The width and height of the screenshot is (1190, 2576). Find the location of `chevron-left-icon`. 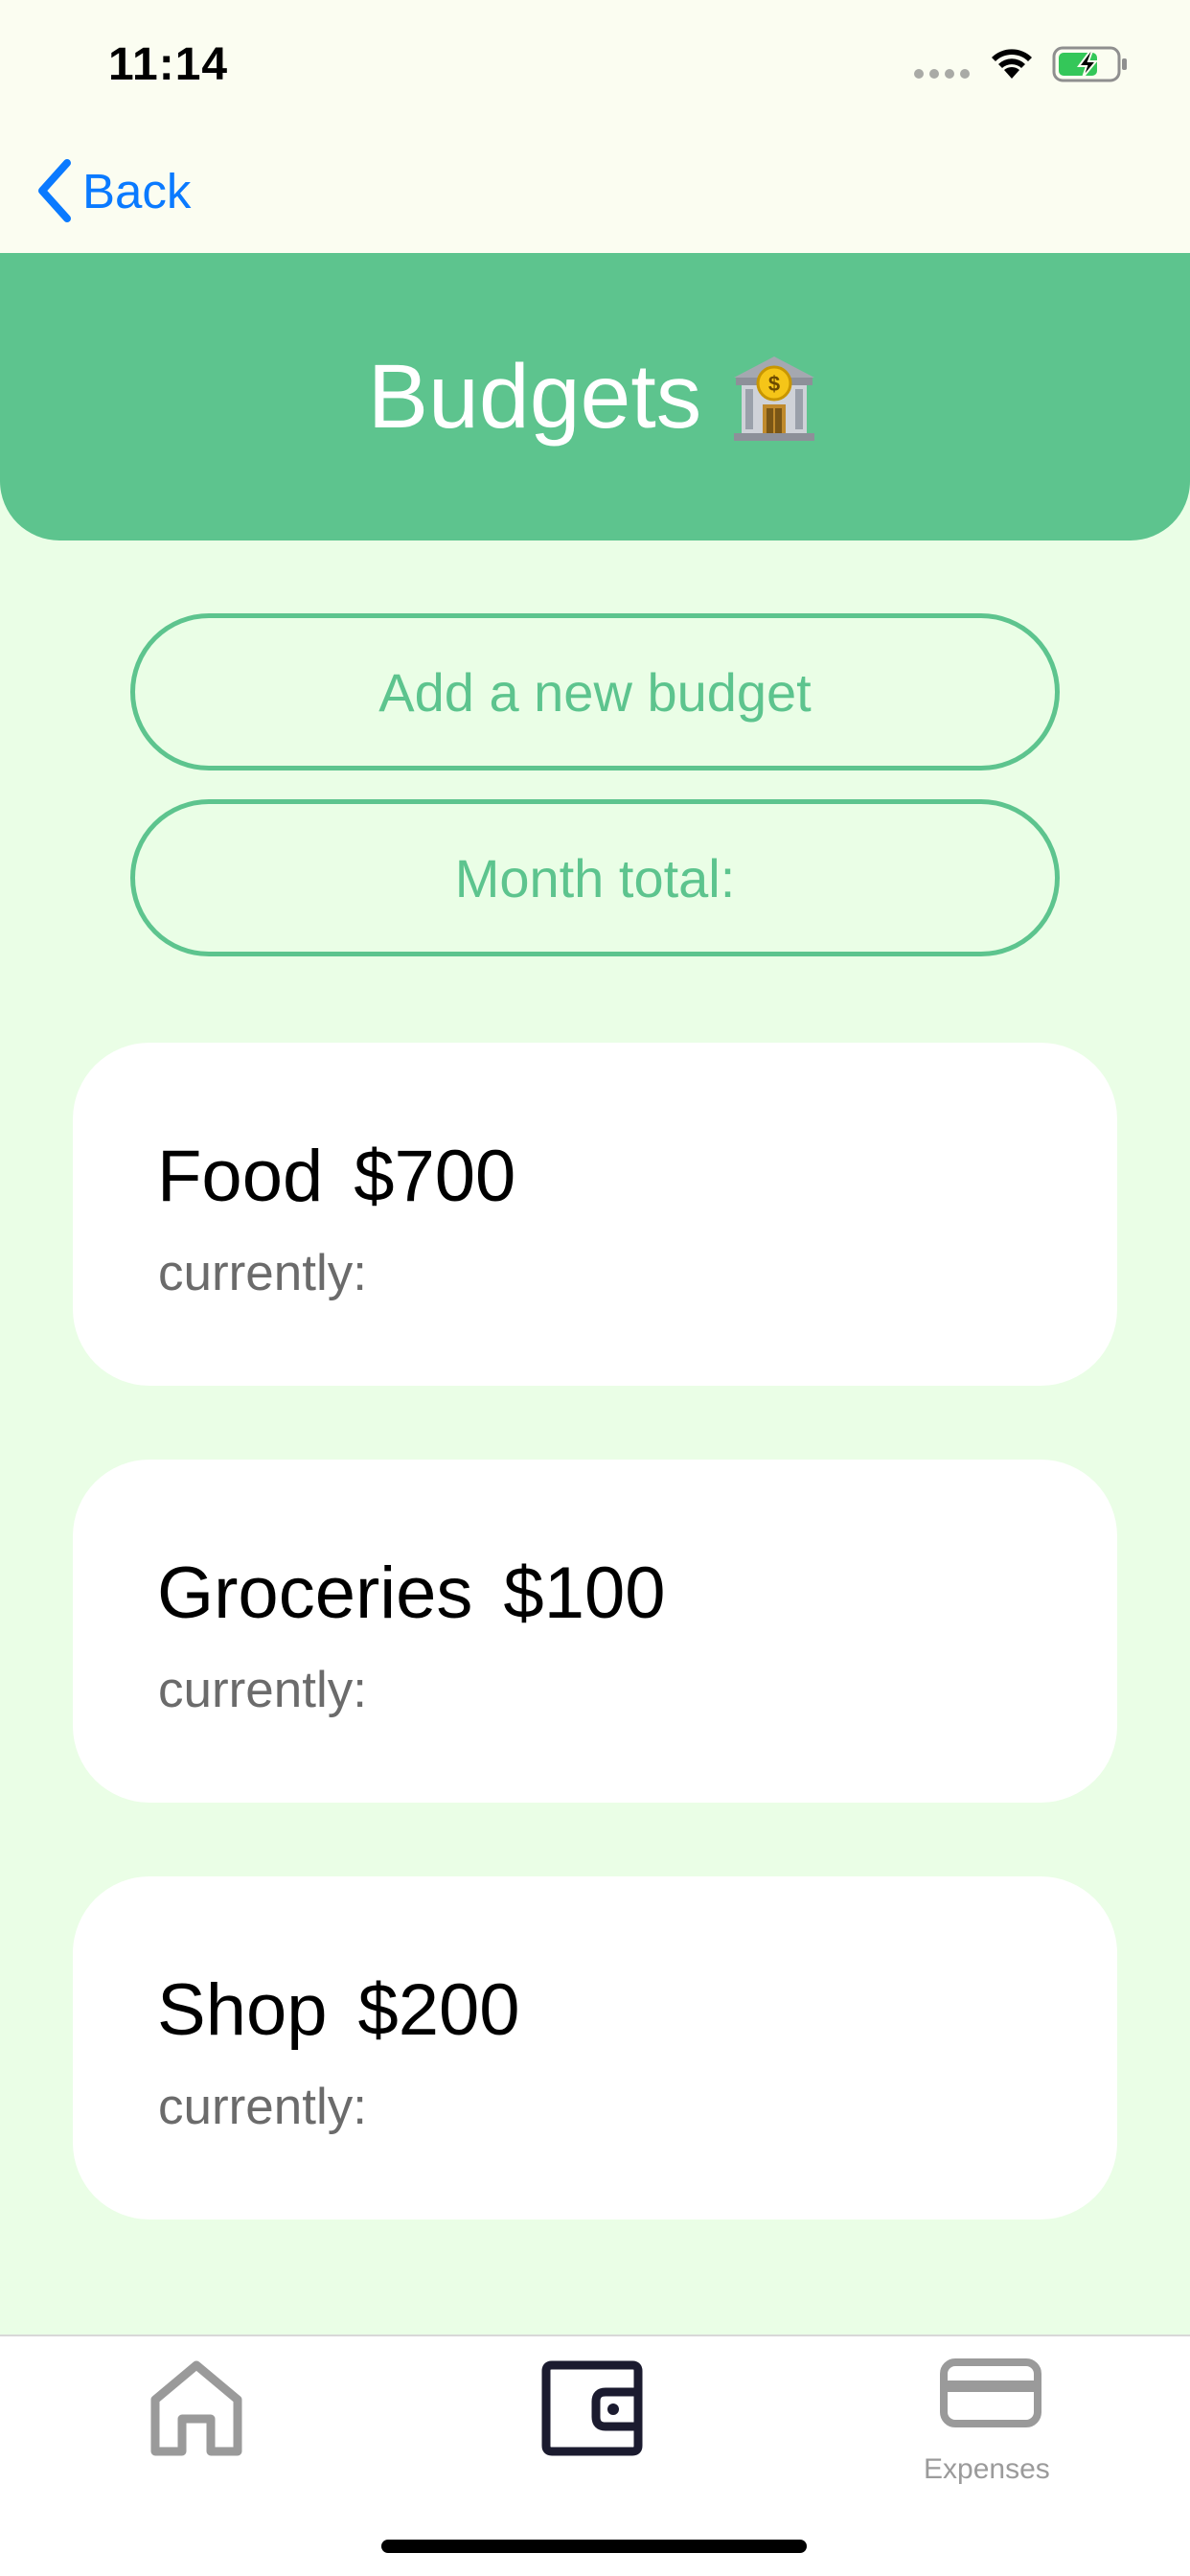

chevron-left-icon is located at coordinates (55, 190).